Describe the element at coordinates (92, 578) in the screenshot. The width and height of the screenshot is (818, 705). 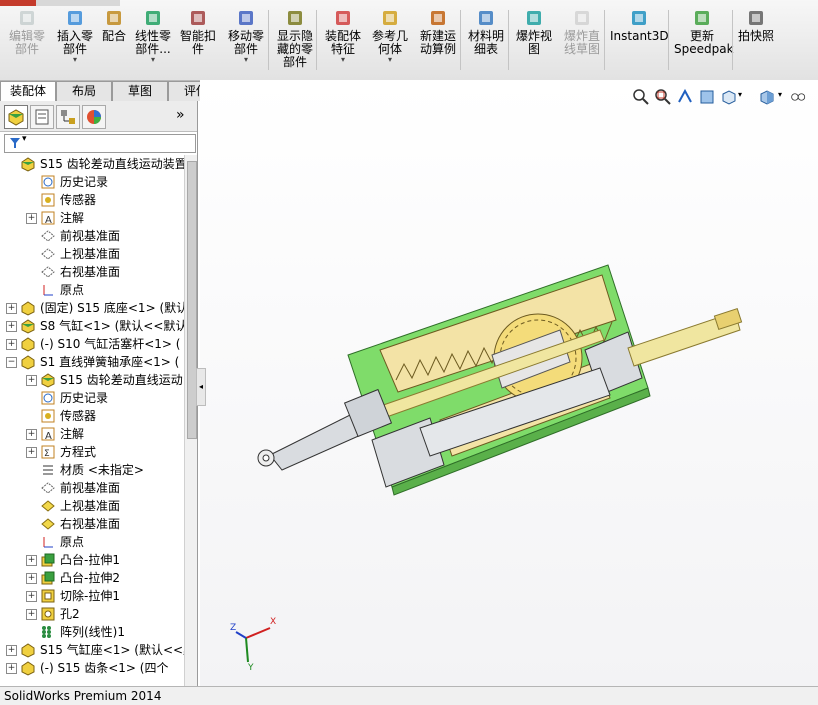
I see `tree-node: + 凸台-拉伸2` at that location.